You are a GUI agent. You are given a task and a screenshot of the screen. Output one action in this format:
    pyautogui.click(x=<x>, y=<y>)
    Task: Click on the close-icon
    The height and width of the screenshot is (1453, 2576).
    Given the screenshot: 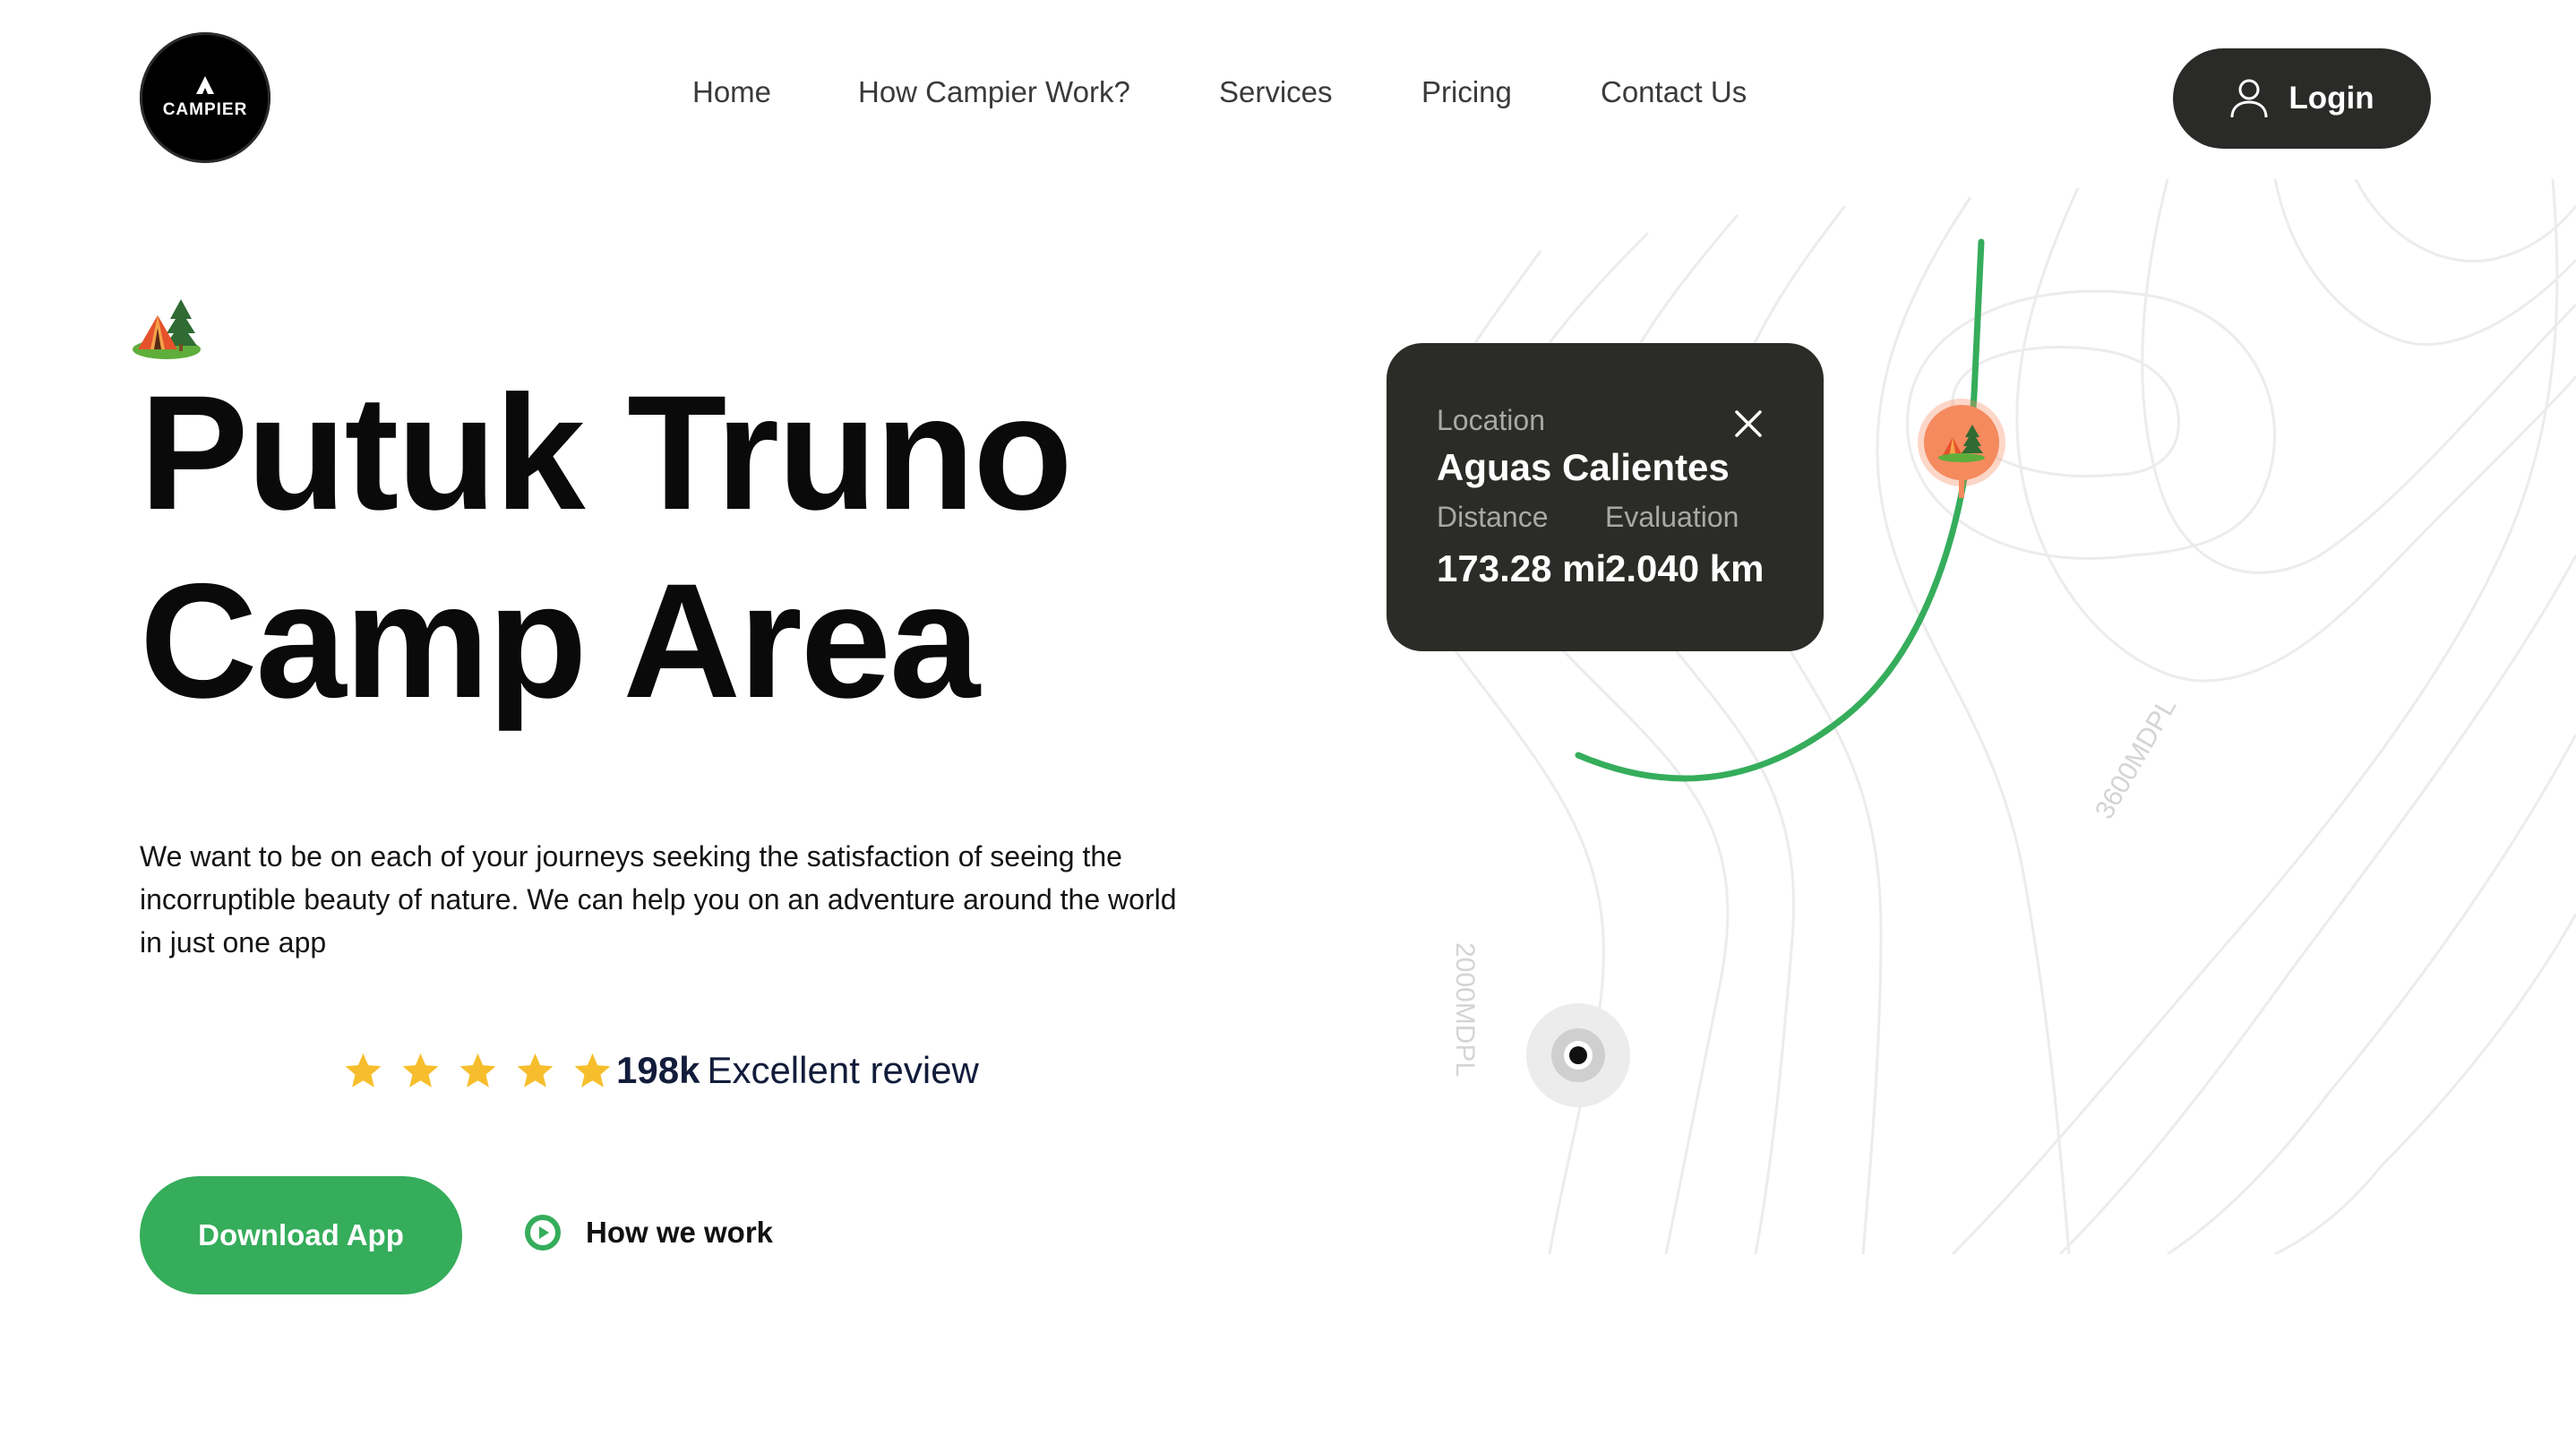 What is the action you would take?
    pyautogui.click(x=1748, y=424)
    